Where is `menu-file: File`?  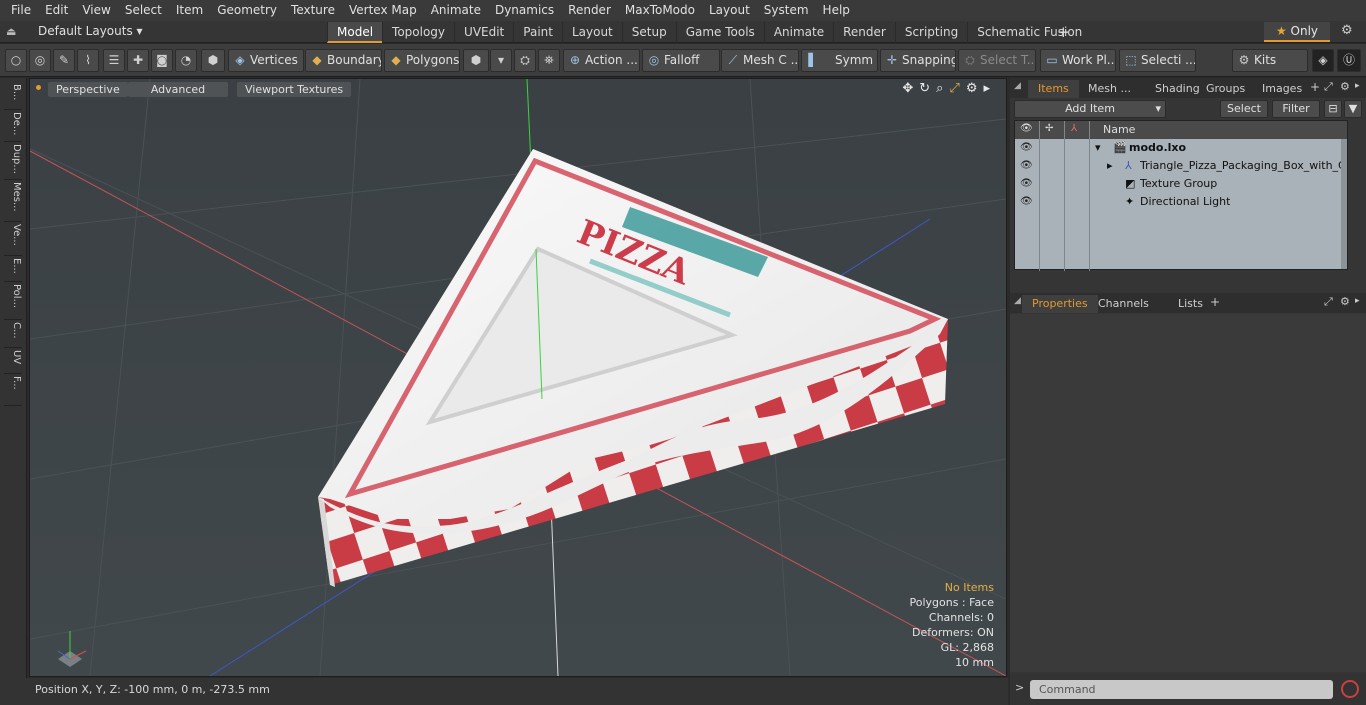 menu-file: File is located at coordinates (21, 10).